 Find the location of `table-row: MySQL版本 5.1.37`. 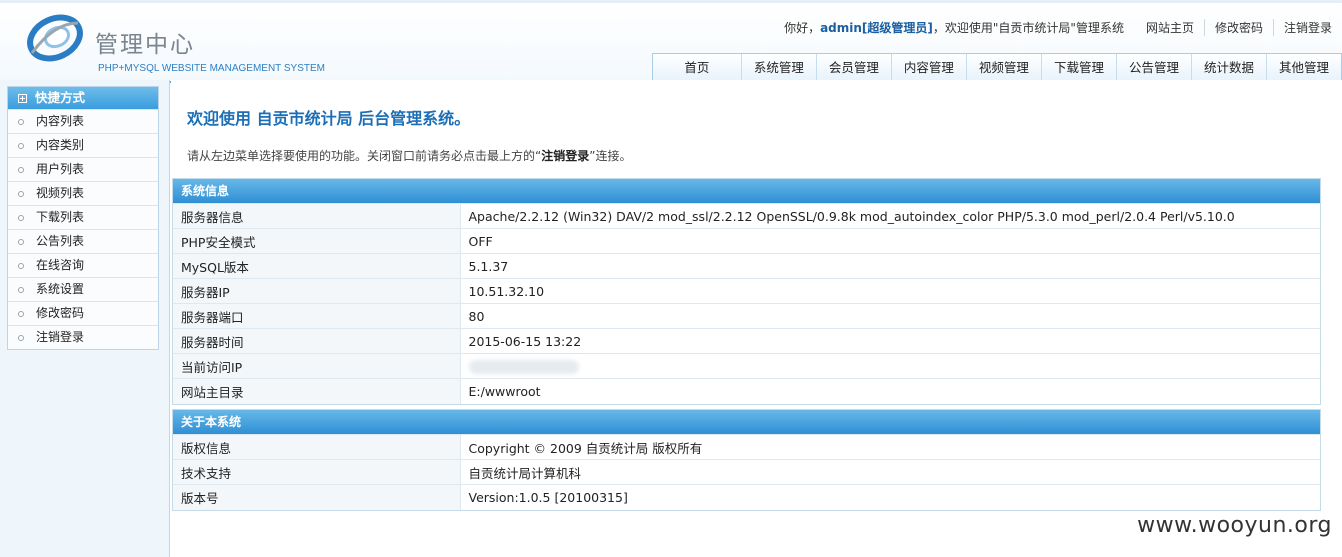

table-row: MySQL版本 5.1.37 is located at coordinates (746, 266).